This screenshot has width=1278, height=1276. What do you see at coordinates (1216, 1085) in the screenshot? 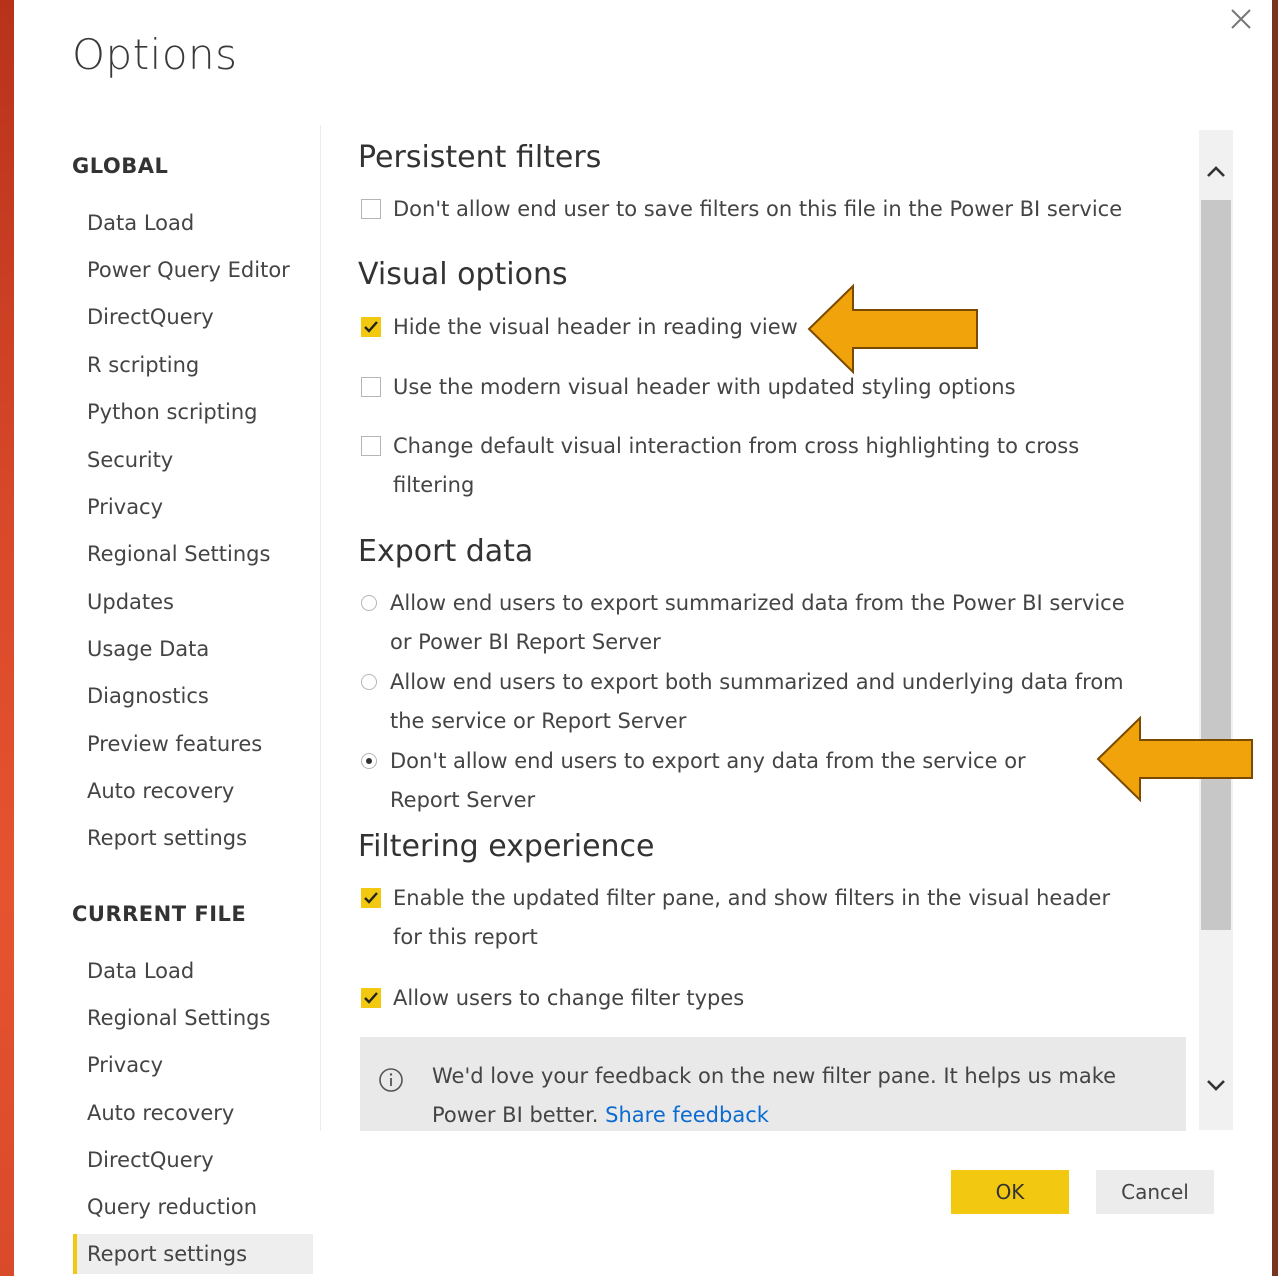
I see `scroll-down-icon` at bounding box center [1216, 1085].